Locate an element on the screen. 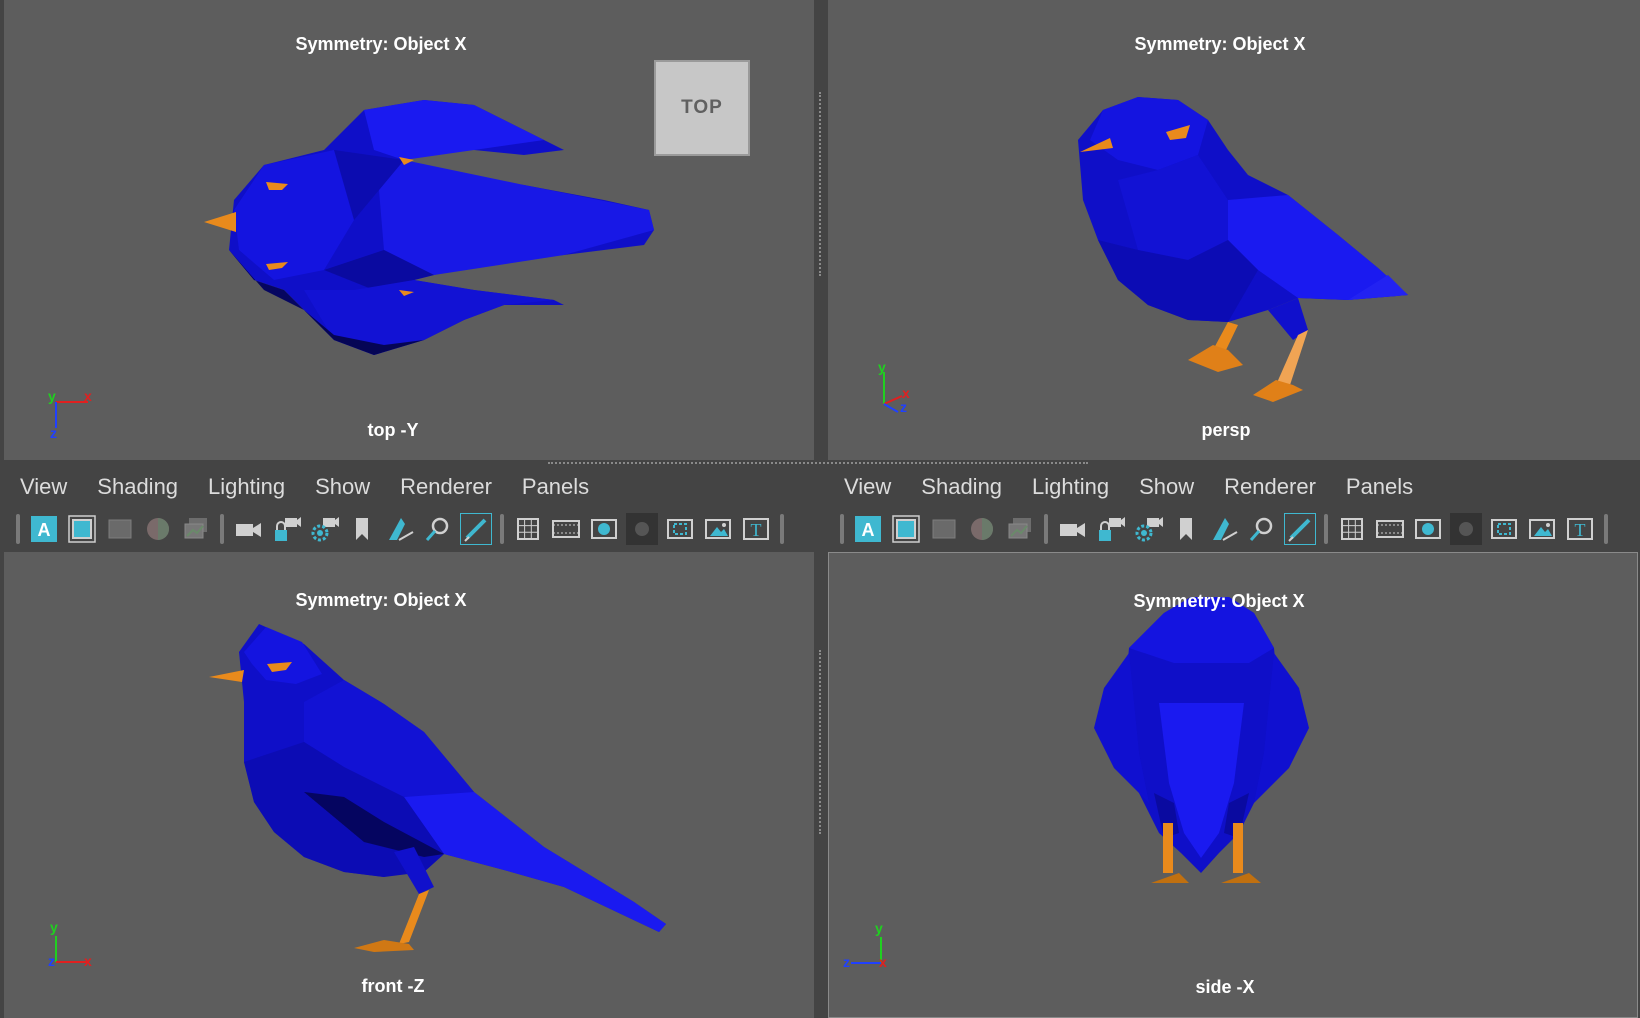 The width and height of the screenshot is (1640, 1018). camera-name-label: persp is located at coordinates (1226, 430).